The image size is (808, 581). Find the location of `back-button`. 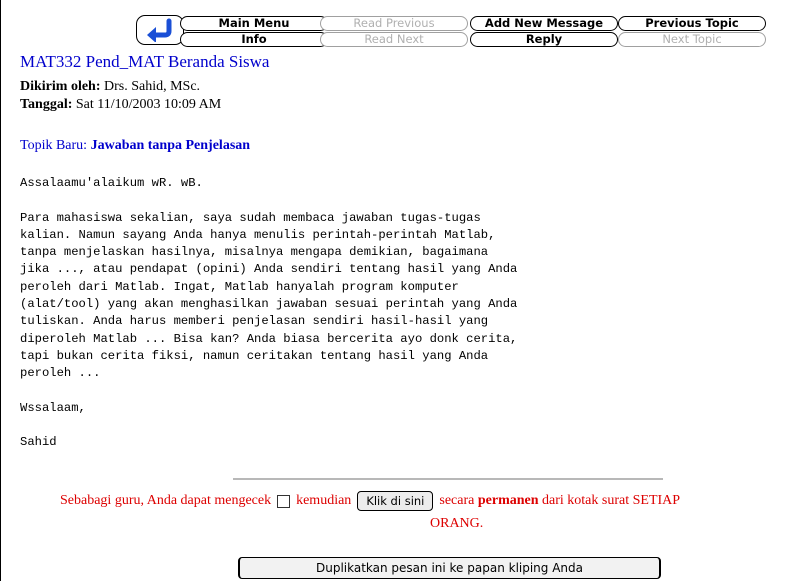

back-button is located at coordinates (160, 30).